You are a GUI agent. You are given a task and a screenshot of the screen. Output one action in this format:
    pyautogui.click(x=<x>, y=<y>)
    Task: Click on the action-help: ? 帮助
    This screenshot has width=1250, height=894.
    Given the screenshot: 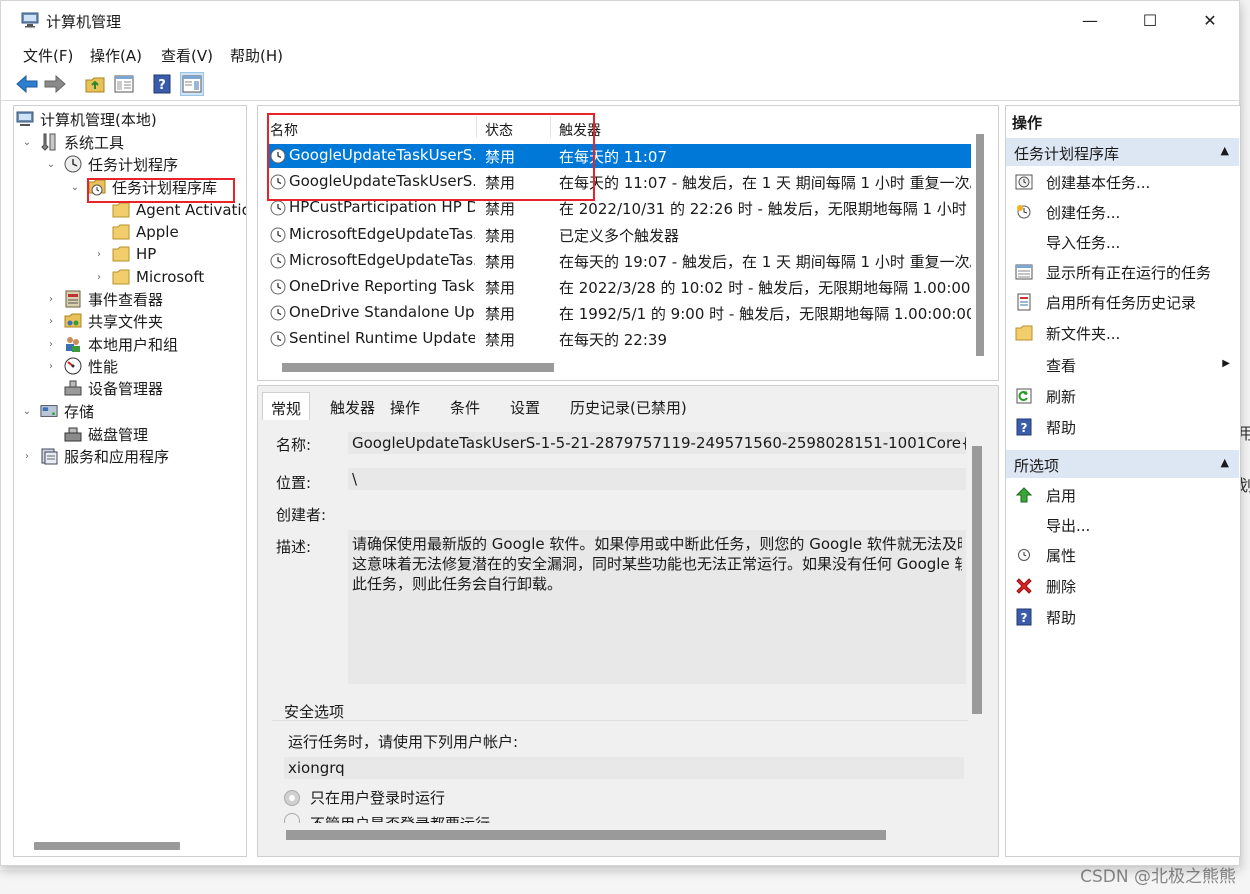 What is the action you would take?
    pyautogui.click(x=1124, y=427)
    